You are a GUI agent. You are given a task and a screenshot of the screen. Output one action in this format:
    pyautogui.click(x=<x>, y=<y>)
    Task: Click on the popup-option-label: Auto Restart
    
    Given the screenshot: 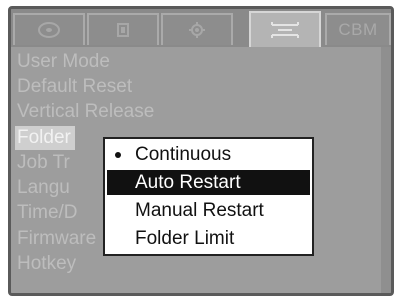 What is the action you would take?
    pyautogui.click(x=188, y=182)
    